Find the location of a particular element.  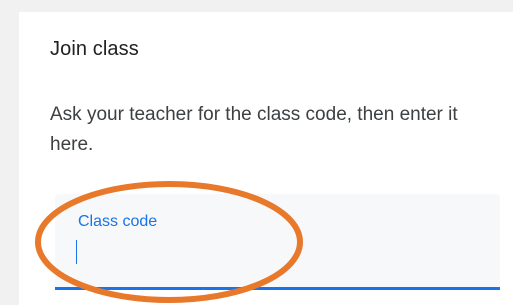

class-code-label: Class code is located at coordinates (118, 221).